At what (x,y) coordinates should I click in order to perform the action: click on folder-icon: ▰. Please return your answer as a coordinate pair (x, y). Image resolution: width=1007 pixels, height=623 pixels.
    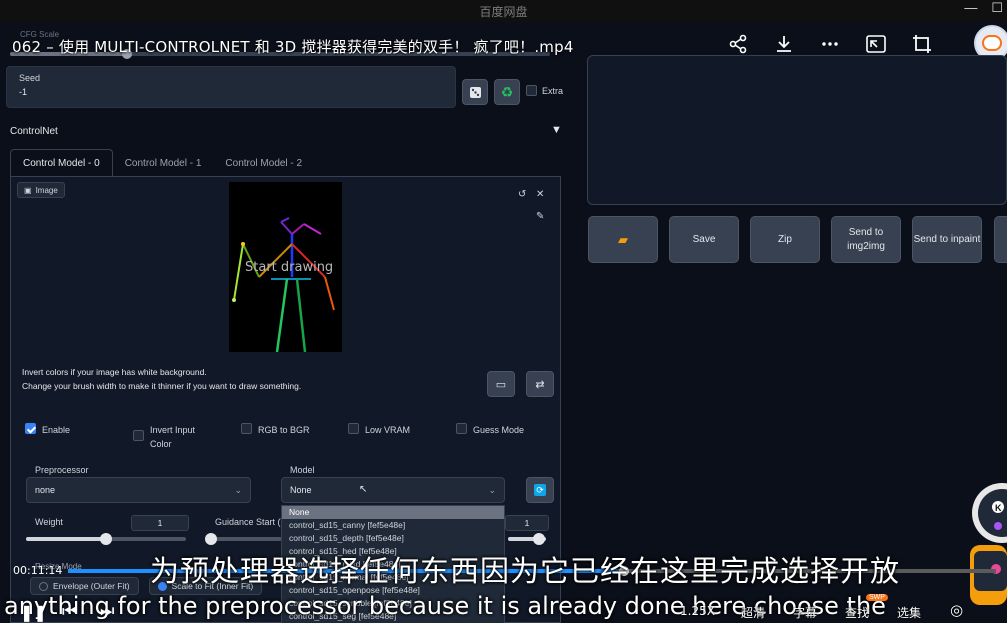
    Looking at the image, I should click on (623, 239).